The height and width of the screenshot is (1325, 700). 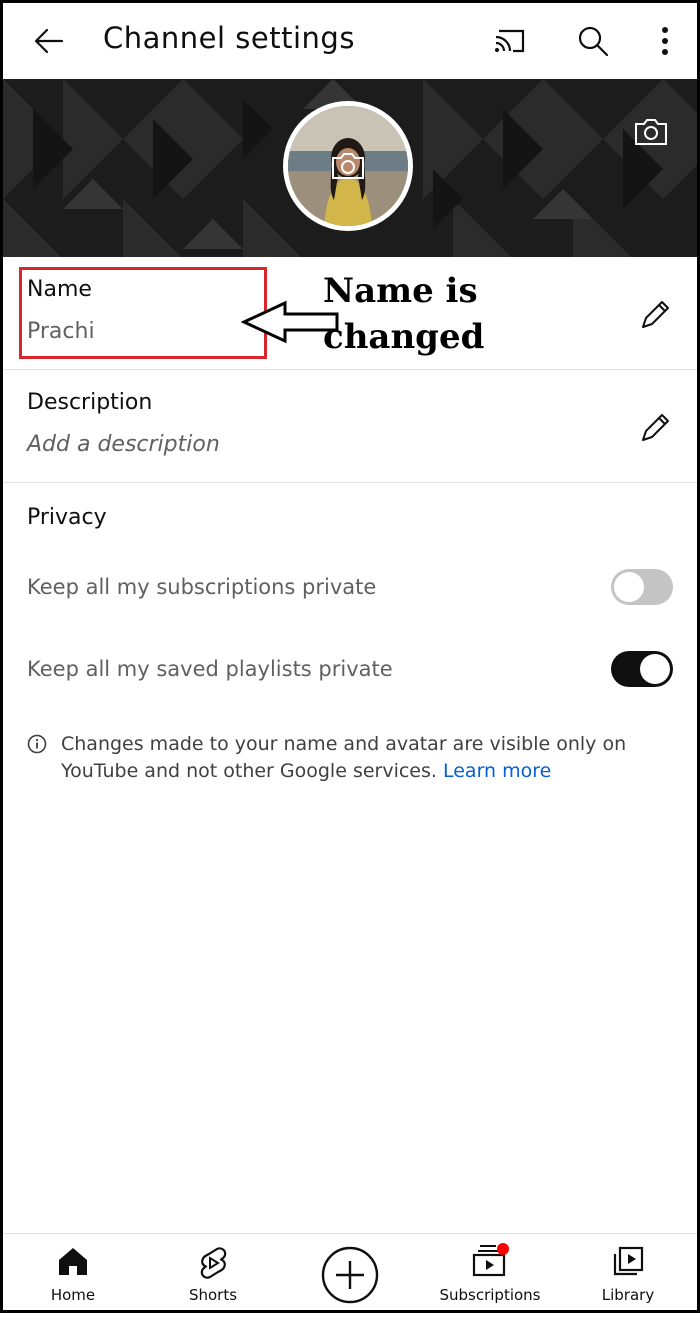 I want to click on create-plus-icon, so click(x=350, y=1275).